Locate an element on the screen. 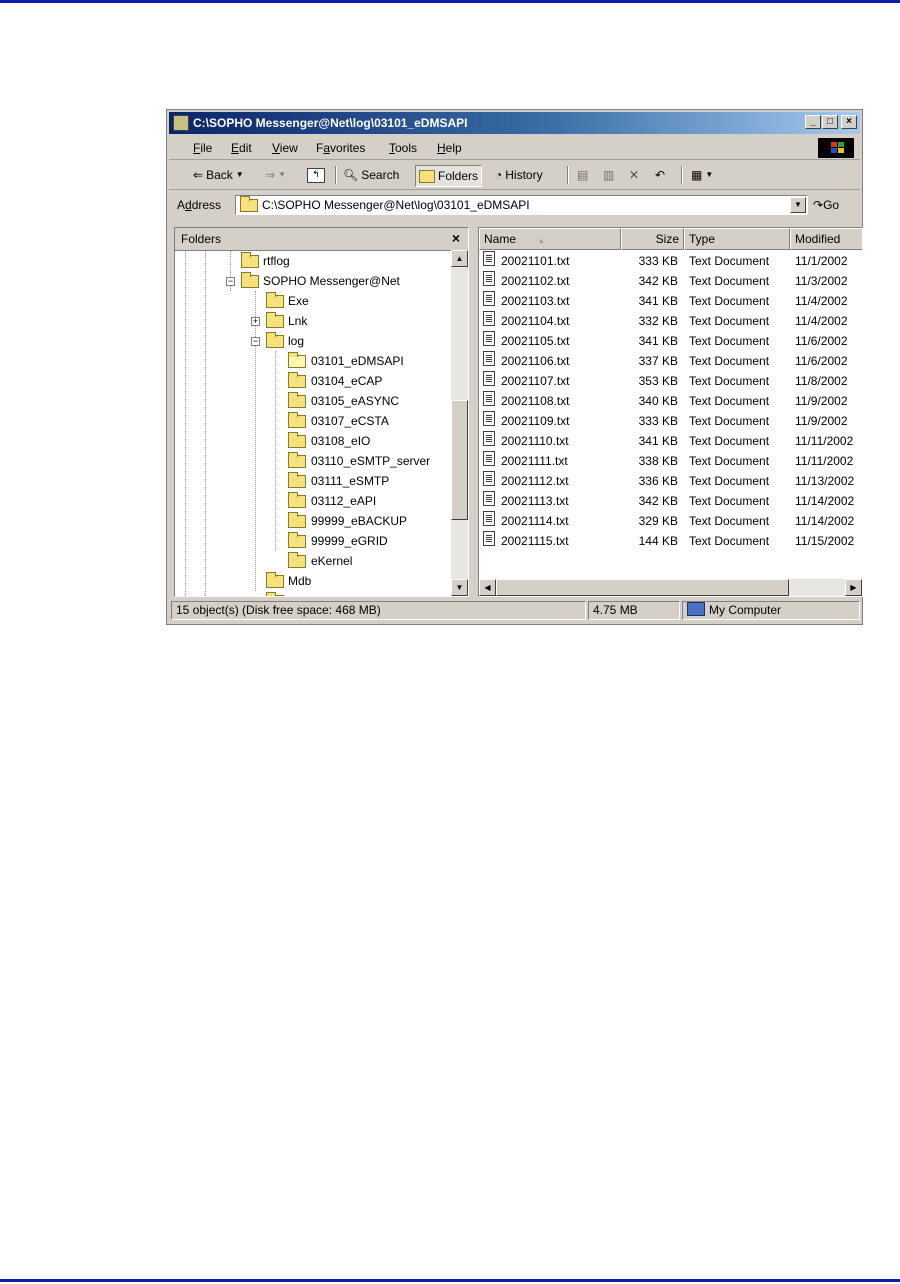 The image size is (900, 1284). column-header-modified: Modified is located at coordinates (826, 239).